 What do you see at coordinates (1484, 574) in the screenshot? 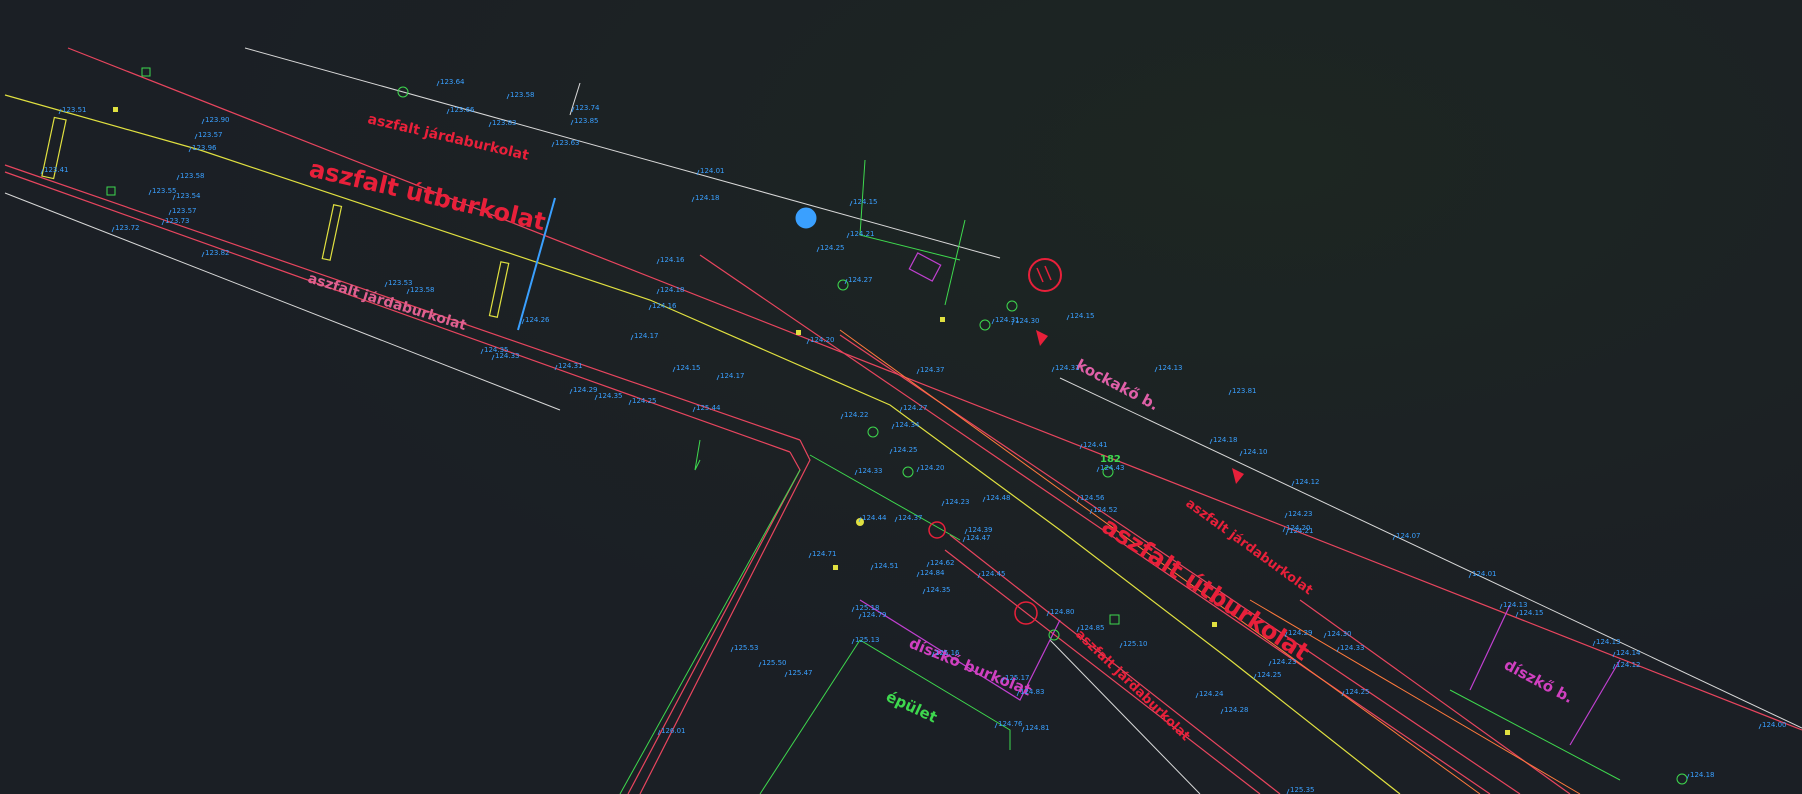
I see `spot-height-label: 124.01` at bounding box center [1484, 574].